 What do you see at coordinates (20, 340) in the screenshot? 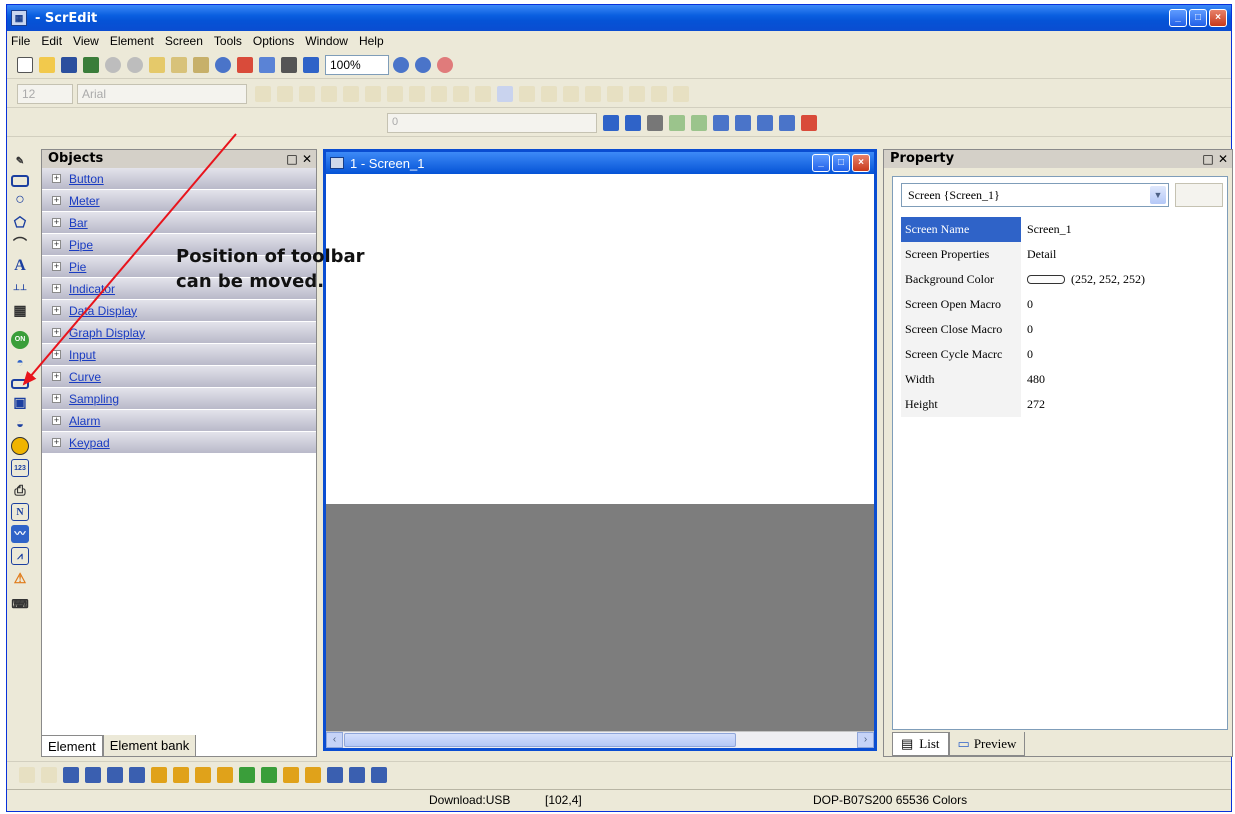
I see `button-on-icon: ON` at bounding box center [20, 340].